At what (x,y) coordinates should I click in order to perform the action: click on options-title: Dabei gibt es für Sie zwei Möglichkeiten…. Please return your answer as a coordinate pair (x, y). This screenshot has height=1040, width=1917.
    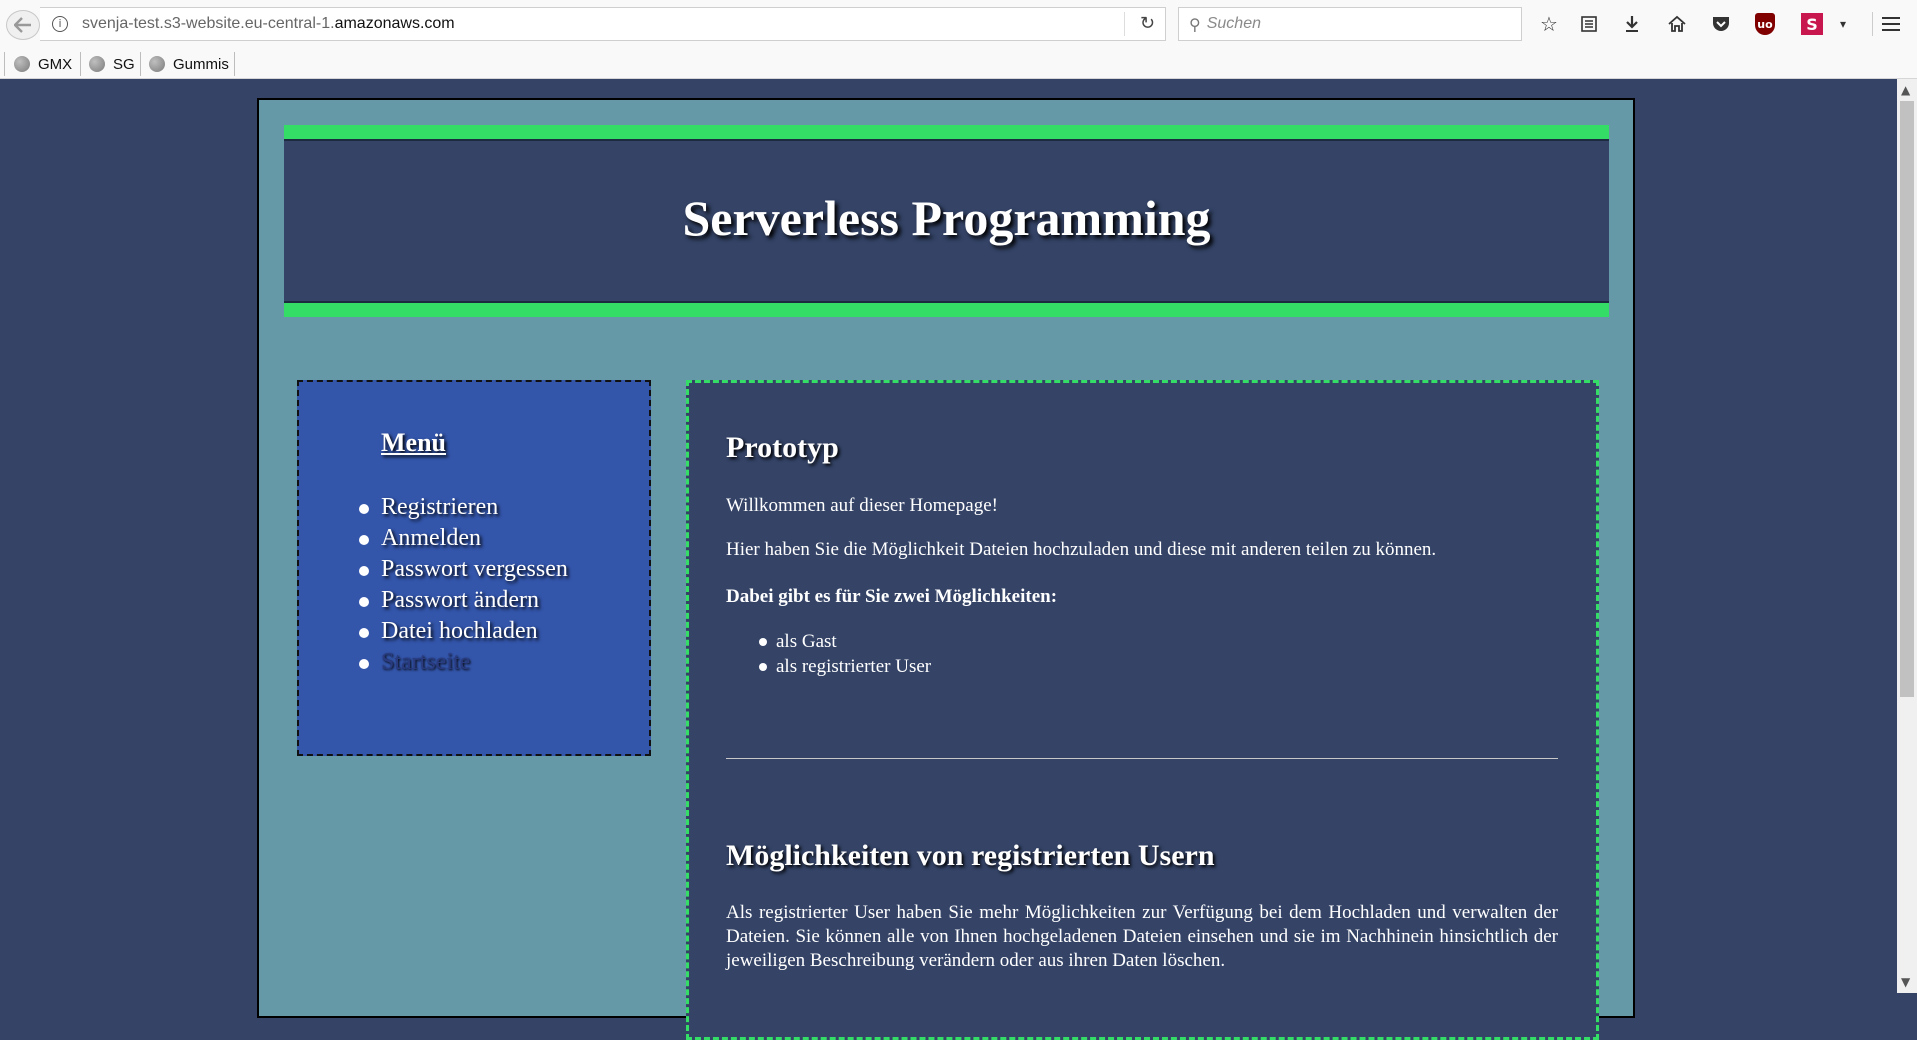
    Looking at the image, I should click on (892, 596).